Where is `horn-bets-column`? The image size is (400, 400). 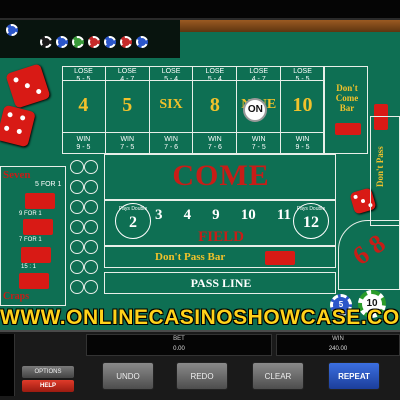
horn-bets-column is located at coordinates (85, 234).